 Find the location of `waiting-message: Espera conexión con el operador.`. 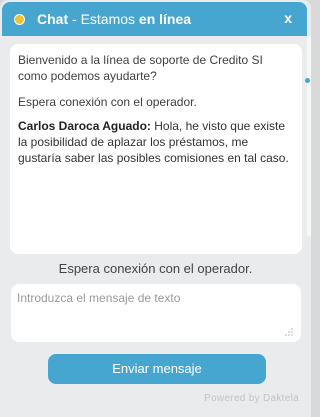

waiting-message: Espera conexión con el operador. is located at coordinates (107, 102).